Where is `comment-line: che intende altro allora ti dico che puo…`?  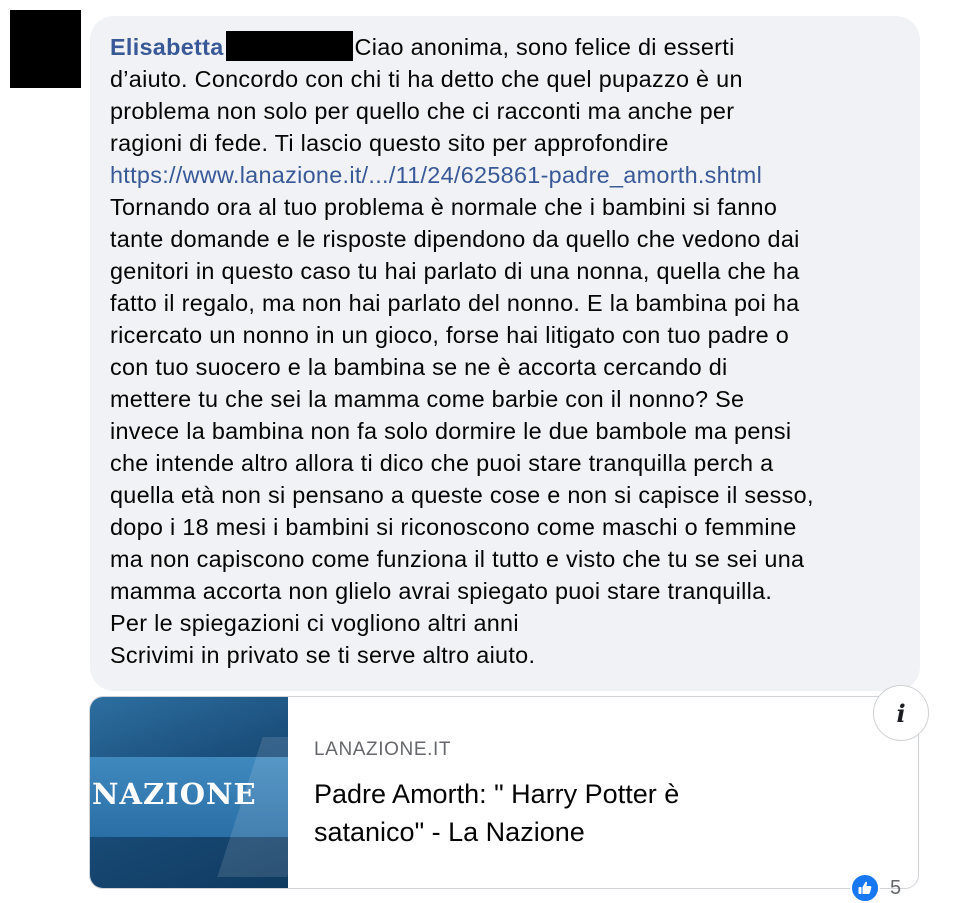
comment-line: che intende altro allora ti dico che puo… is located at coordinates (442, 463).